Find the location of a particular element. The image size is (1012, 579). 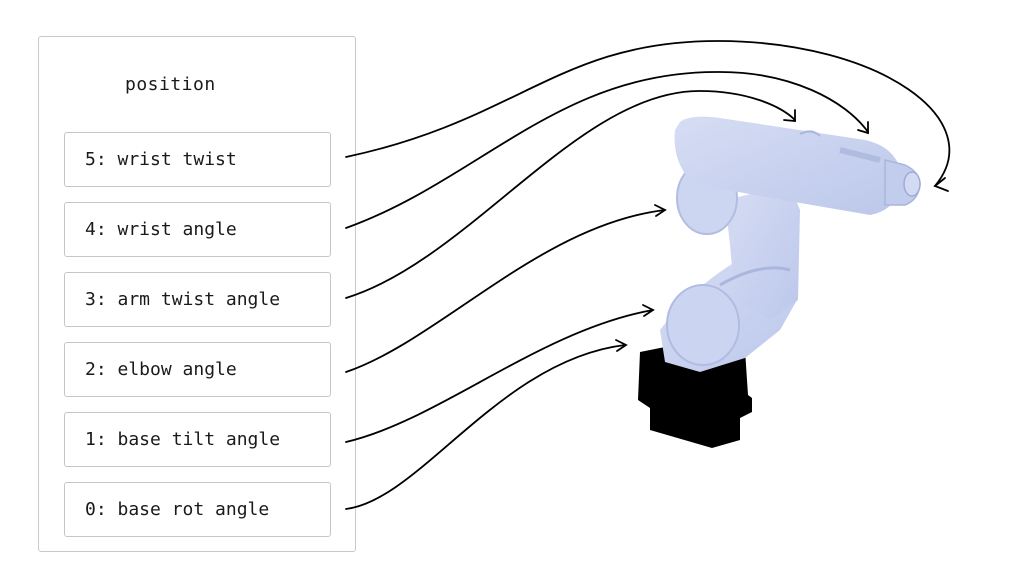

shoulder-joint is located at coordinates (703, 325).